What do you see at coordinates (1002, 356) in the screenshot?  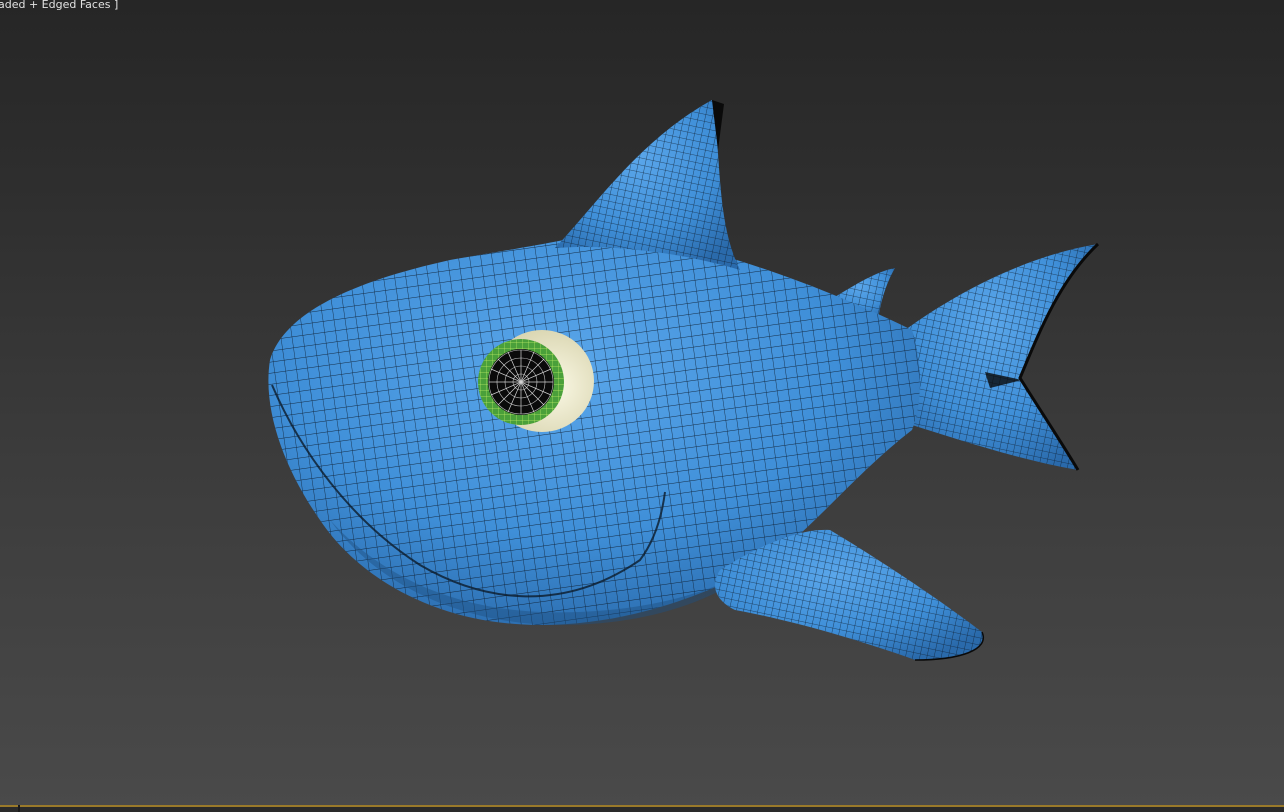 I see `tail-fin` at bounding box center [1002, 356].